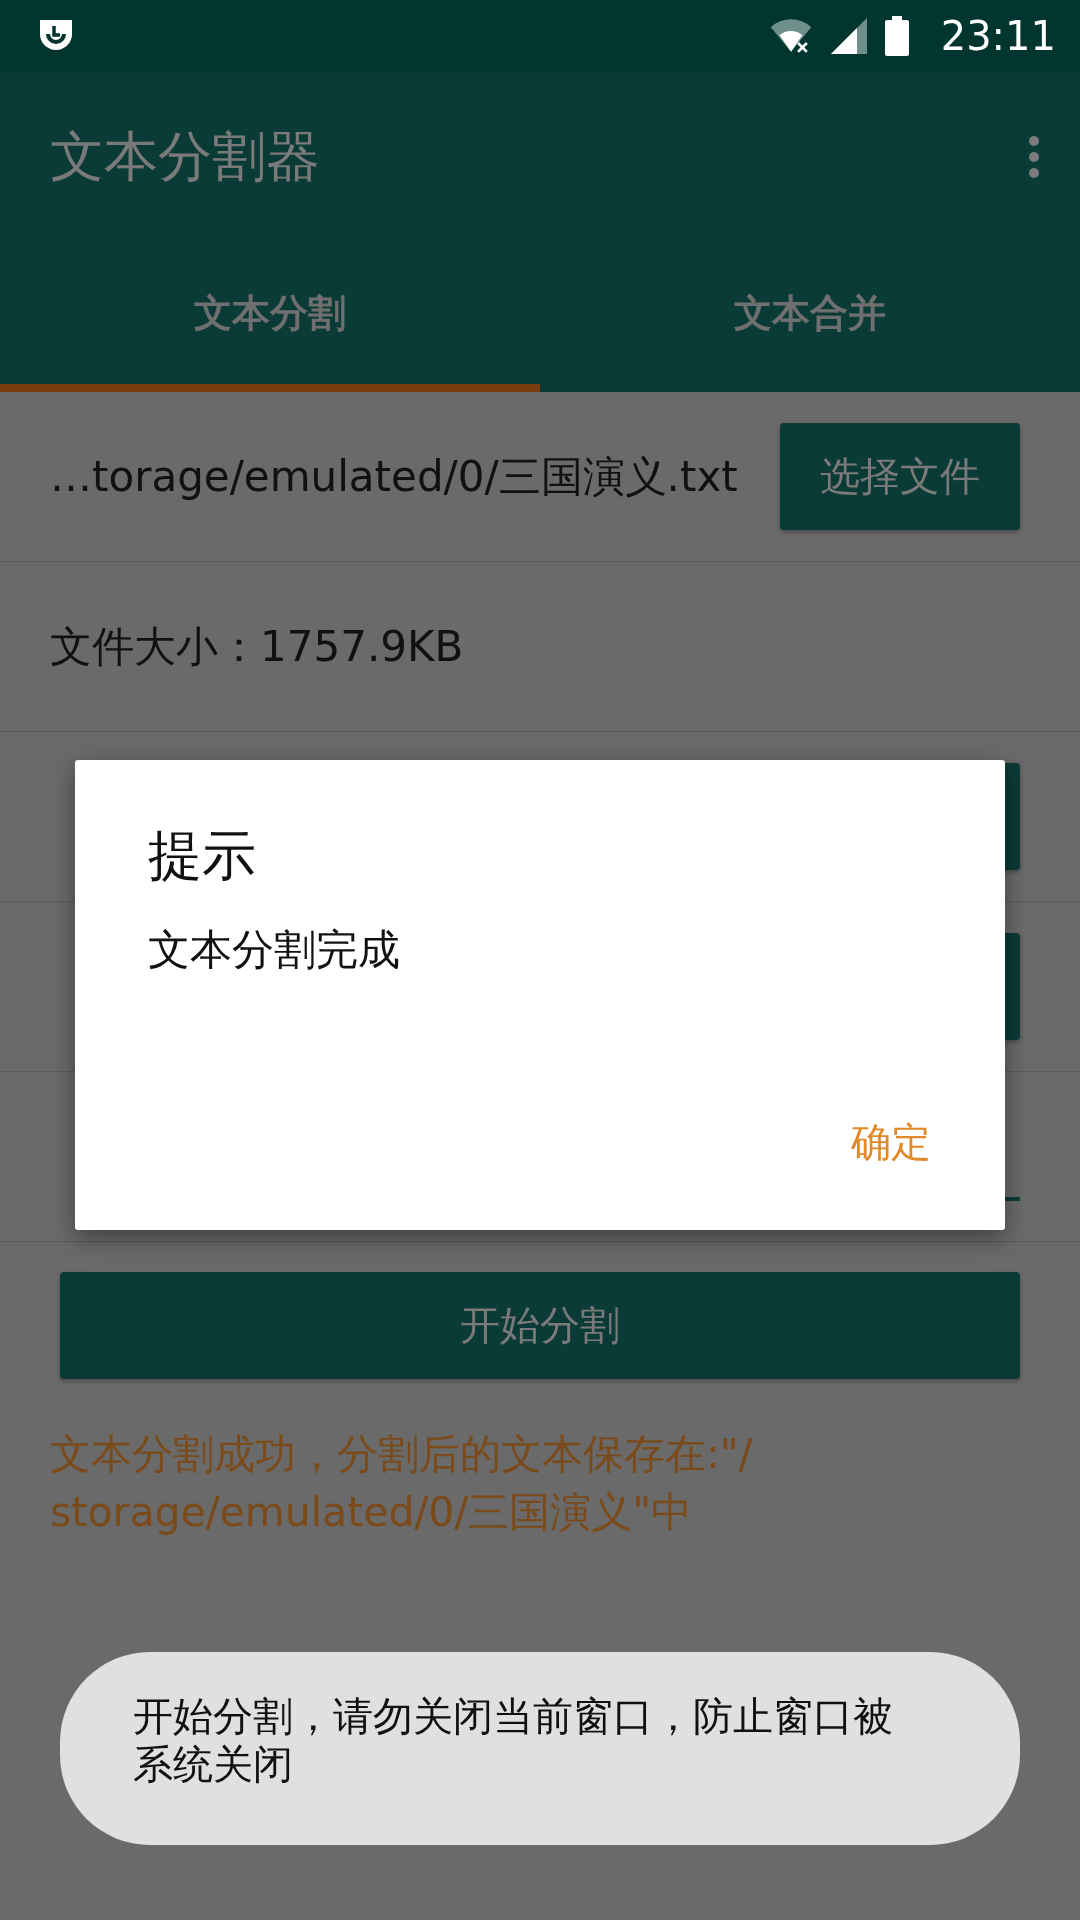 The height and width of the screenshot is (1920, 1080). Describe the element at coordinates (900, 476) in the screenshot. I see `choose-file-button: 选择文件` at that location.